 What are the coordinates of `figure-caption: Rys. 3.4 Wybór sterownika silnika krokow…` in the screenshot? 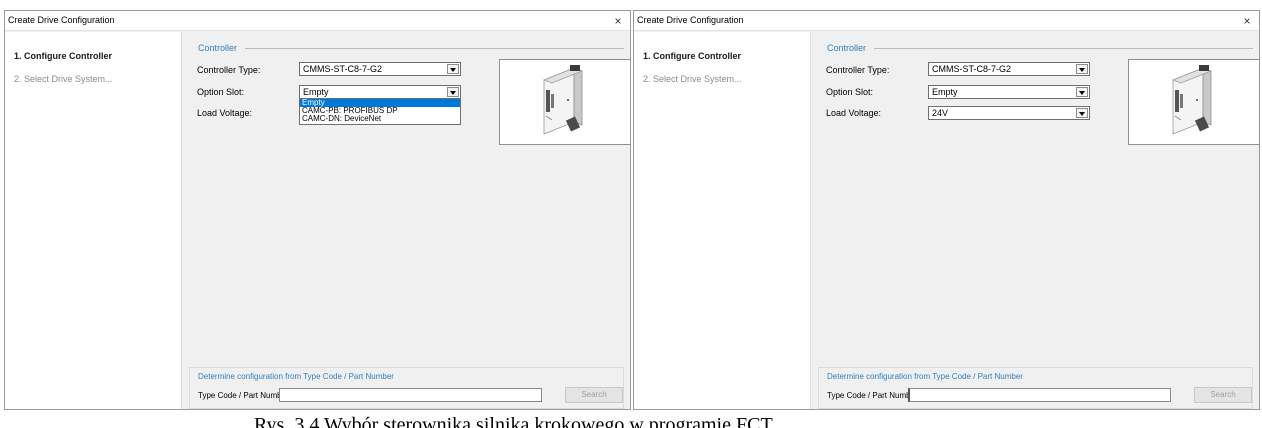 It's located at (513, 421).